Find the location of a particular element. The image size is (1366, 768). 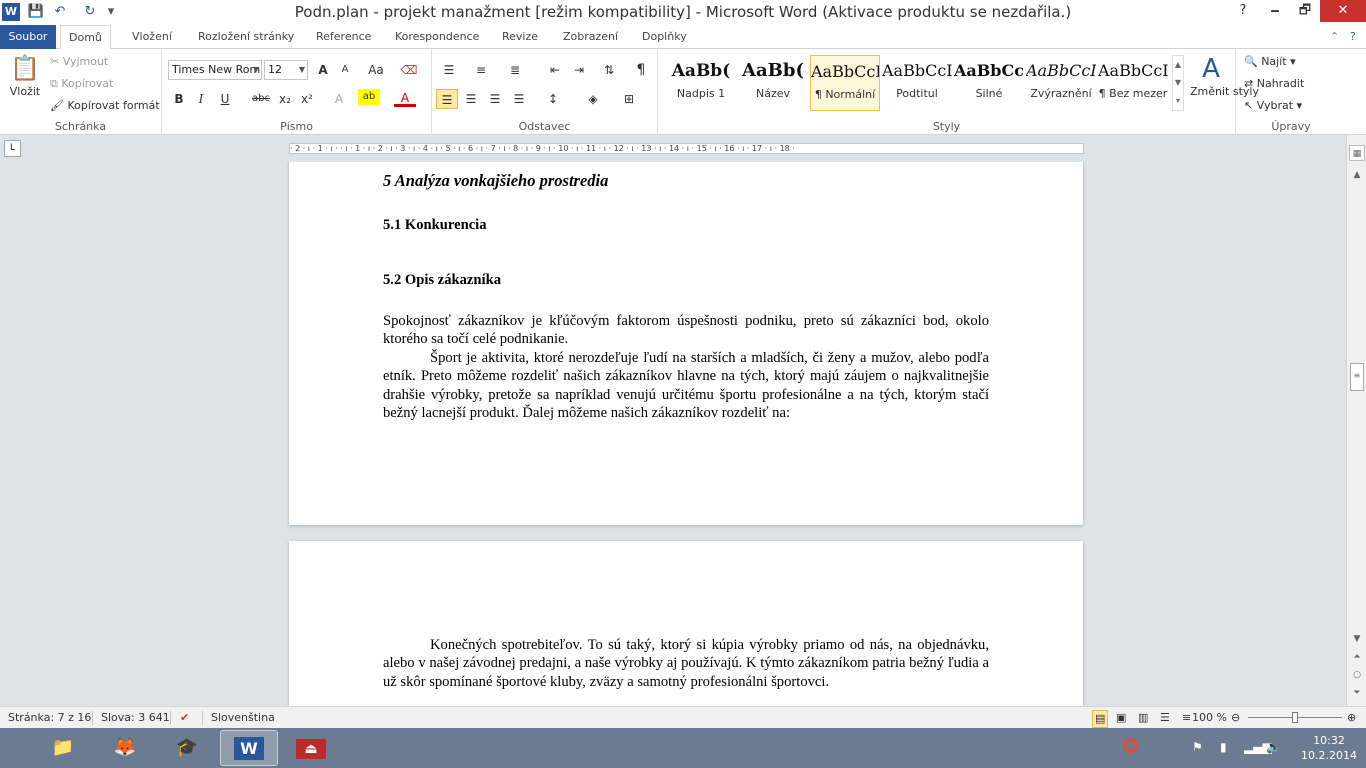

strikethrough-icon: abc is located at coordinates (261, 99).